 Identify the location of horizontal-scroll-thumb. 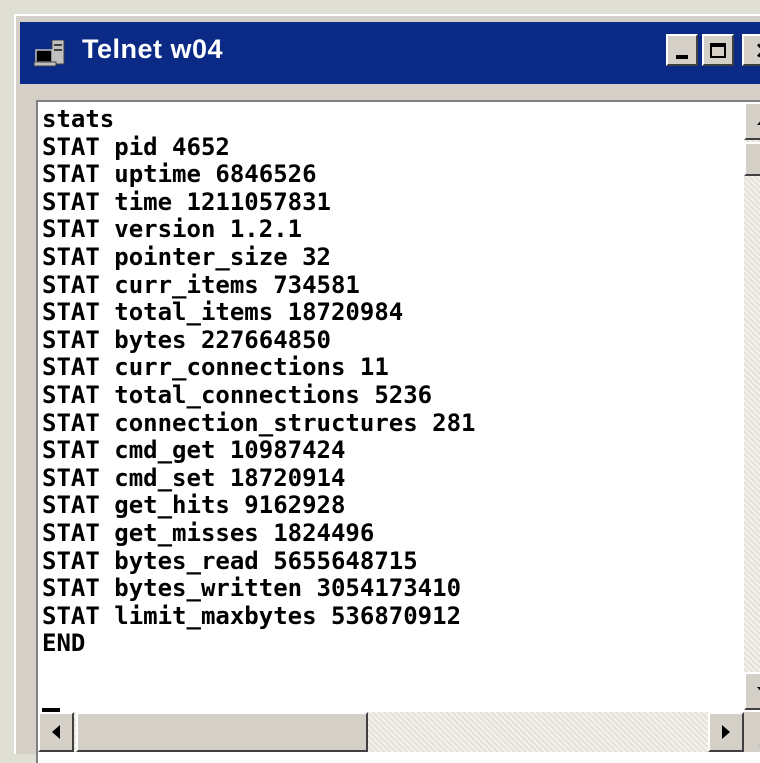
(222, 732).